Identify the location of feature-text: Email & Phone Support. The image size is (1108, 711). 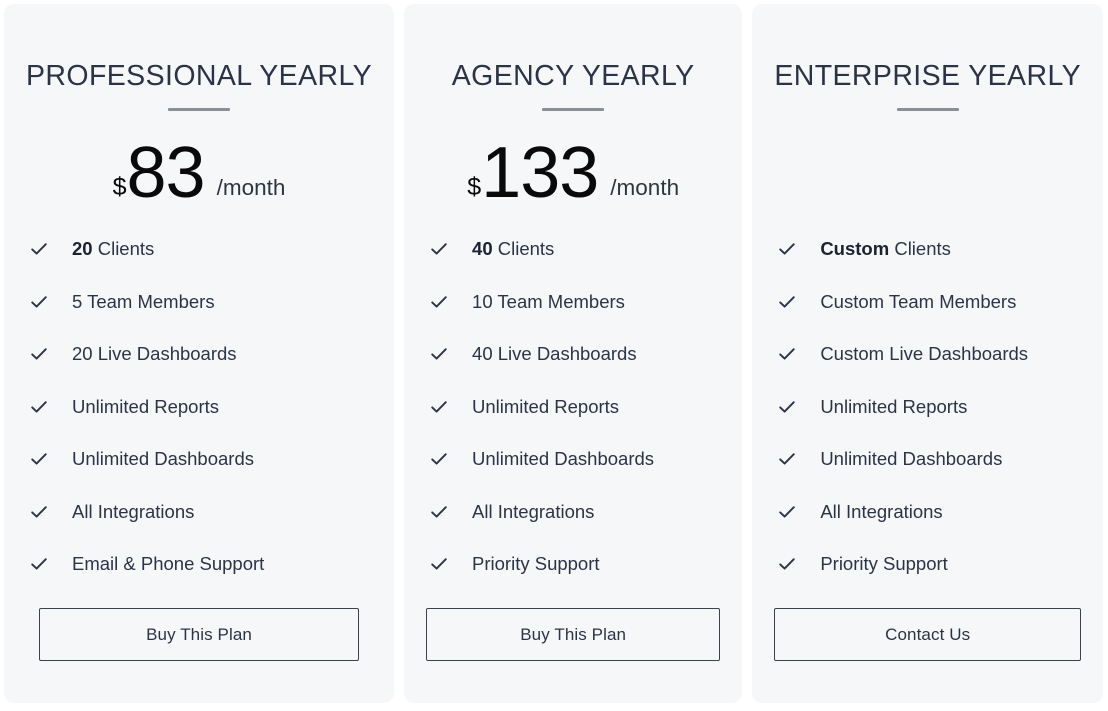
(168, 564).